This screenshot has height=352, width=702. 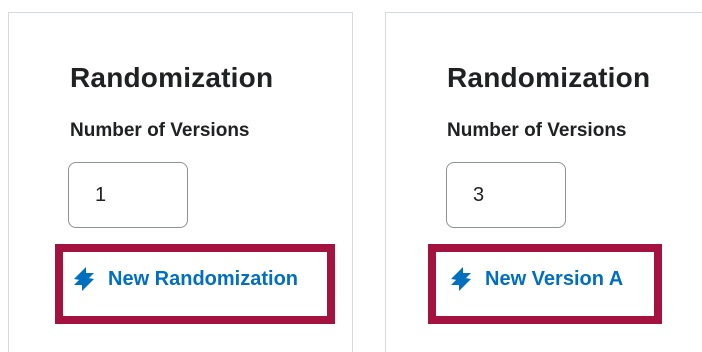 What do you see at coordinates (554, 278) in the screenshot?
I see `new-version-a-label: New Version A` at bounding box center [554, 278].